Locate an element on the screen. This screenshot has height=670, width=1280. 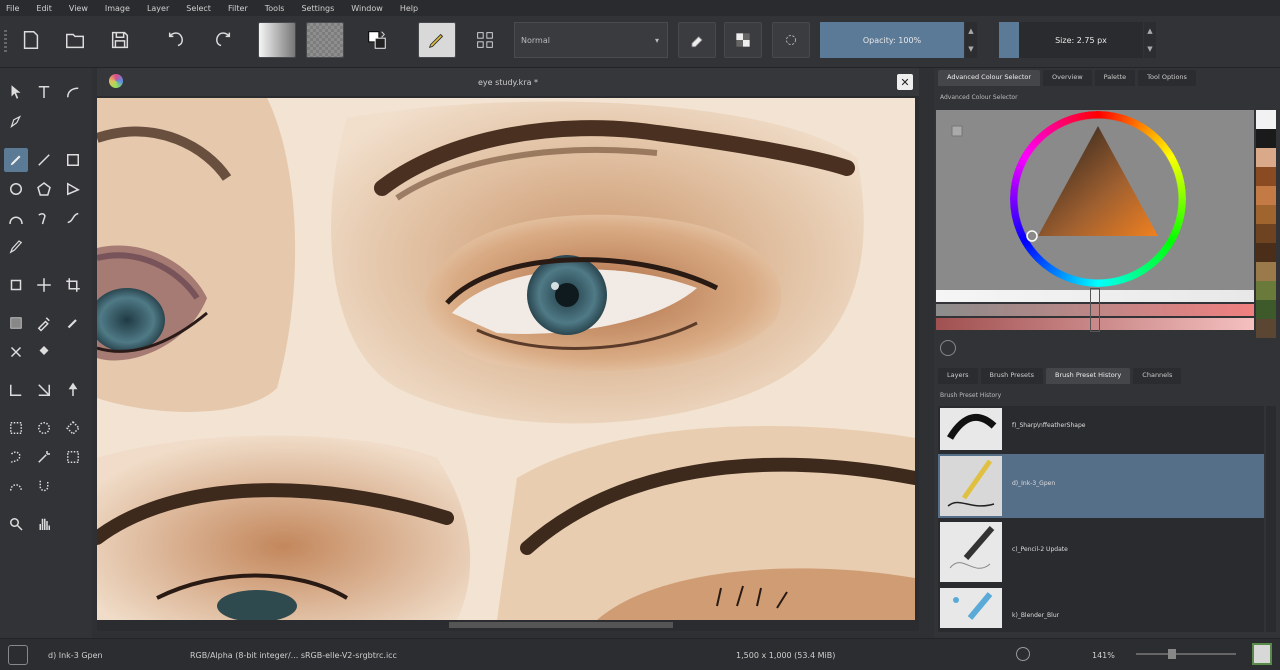
list-item: k)_Blender_Blur is located at coordinates (1101, 608).